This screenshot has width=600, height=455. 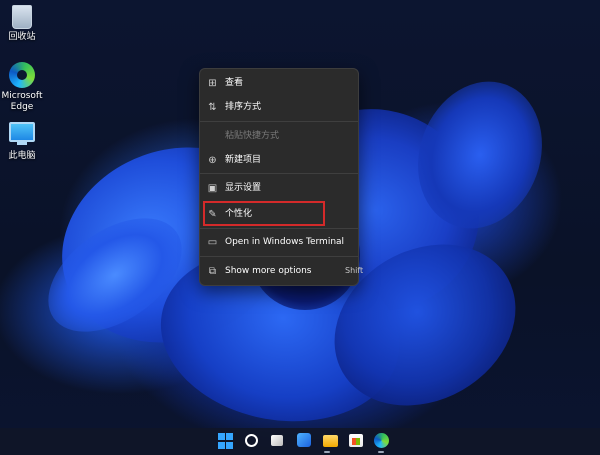 I want to click on desktop-icon-label: 回收站, so click(x=22, y=37).